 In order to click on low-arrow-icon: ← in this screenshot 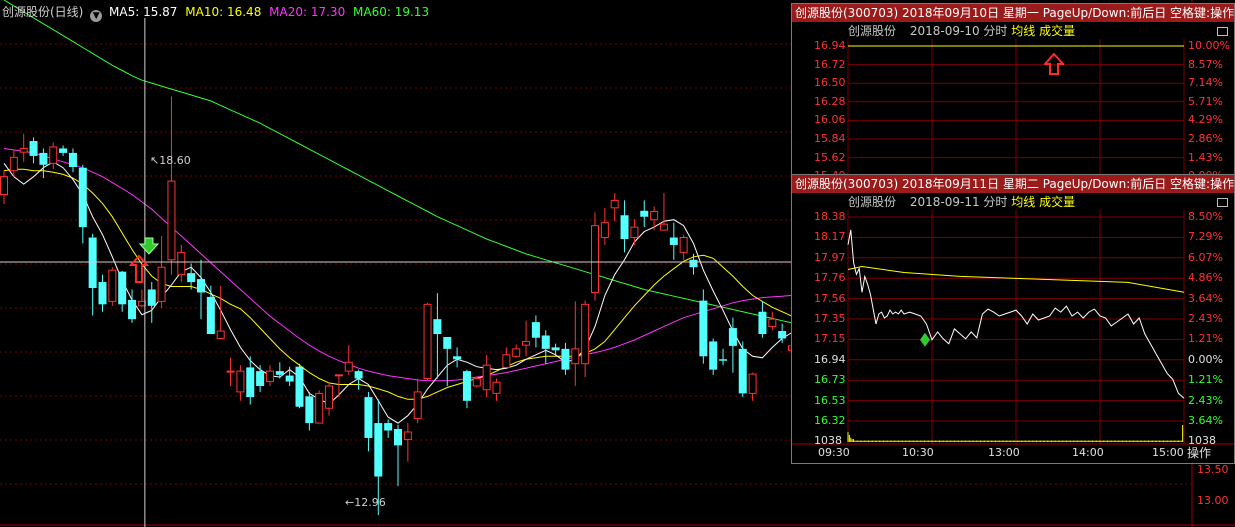, I will do `click(350, 502)`.